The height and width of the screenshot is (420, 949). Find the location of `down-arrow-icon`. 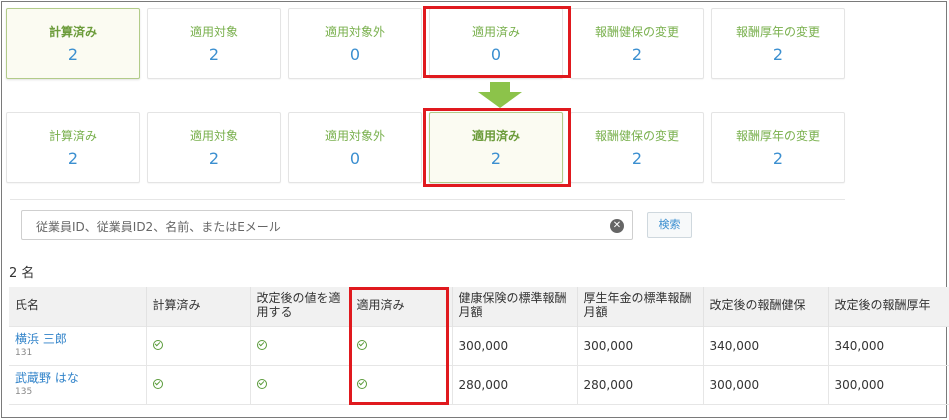

down-arrow-icon is located at coordinates (500, 95).